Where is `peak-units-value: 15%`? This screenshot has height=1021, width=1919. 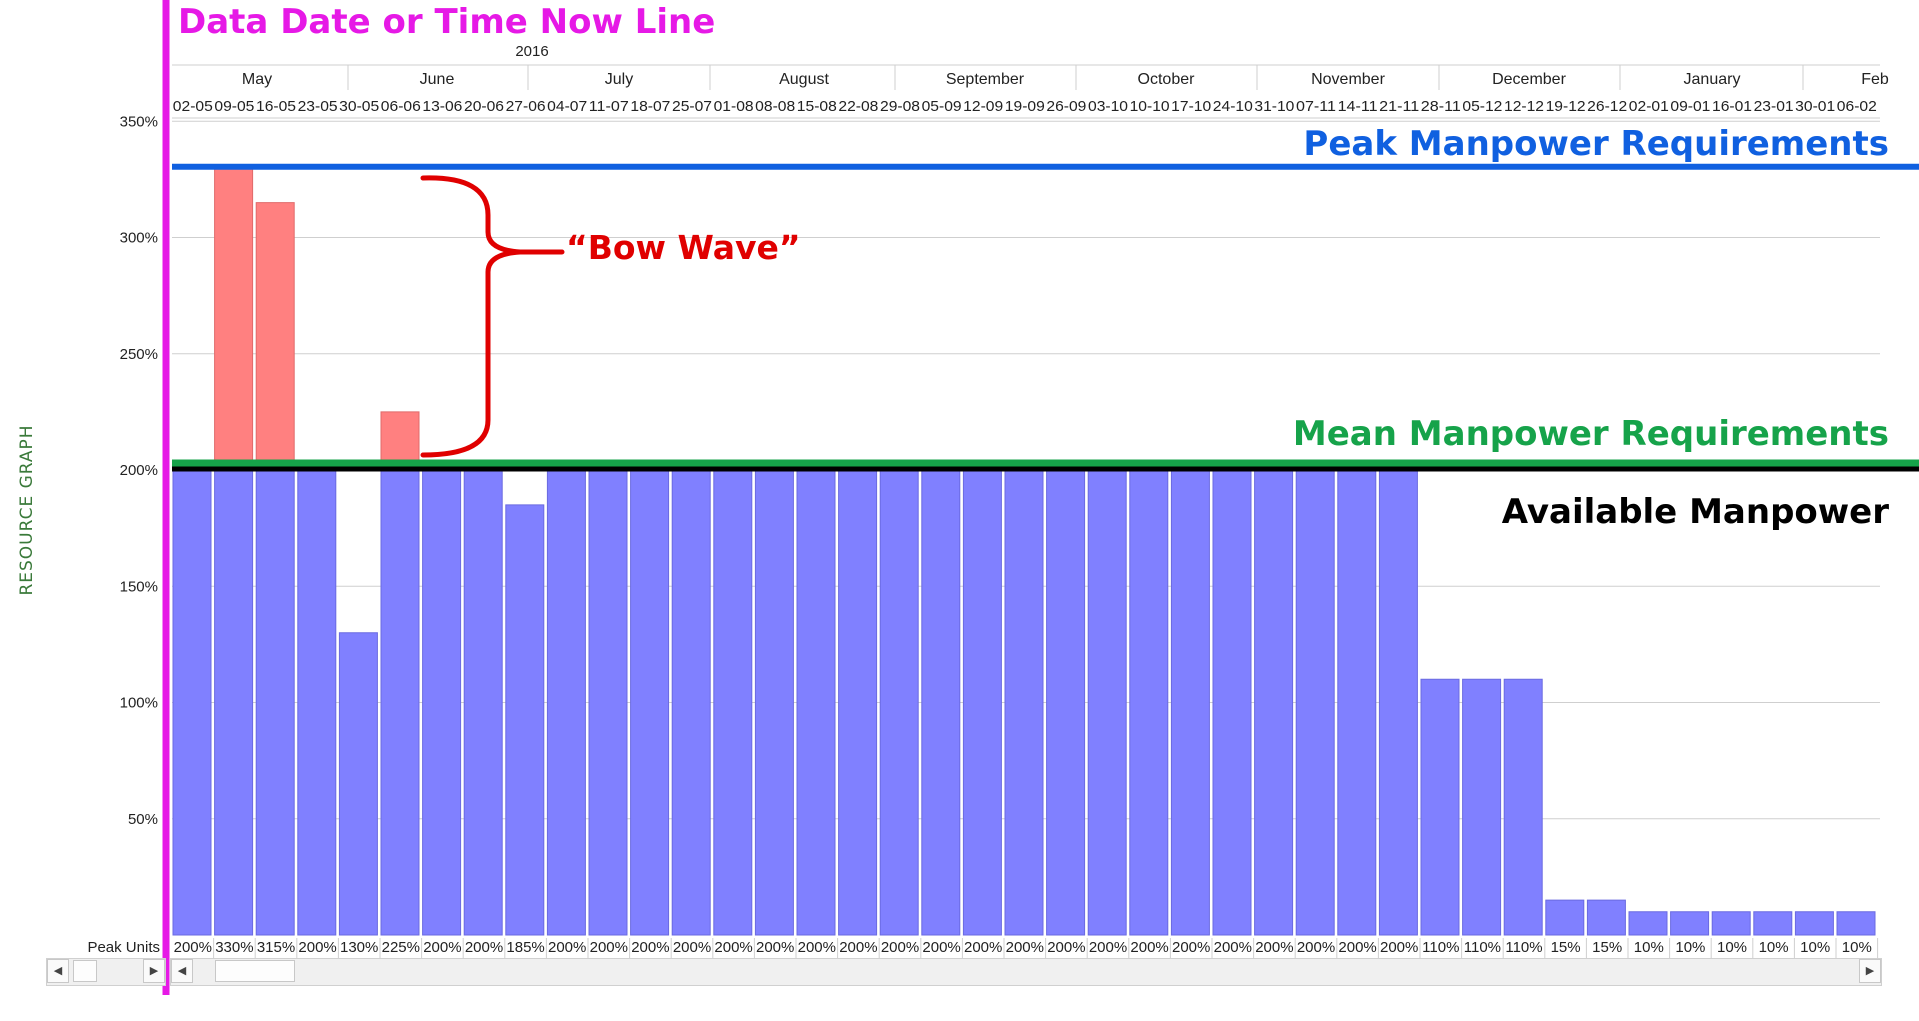 peak-units-value: 15% is located at coordinates (1566, 947).